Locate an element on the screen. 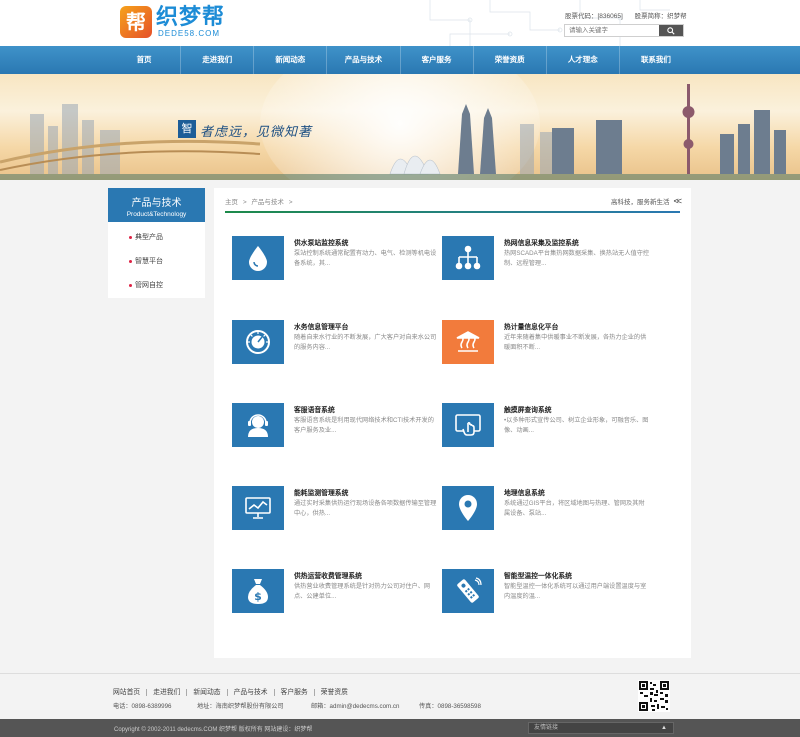 The height and width of the screenshot is (737, 800). sidebar-subtitle: Product&Technology is located at coordinates (156, 214).